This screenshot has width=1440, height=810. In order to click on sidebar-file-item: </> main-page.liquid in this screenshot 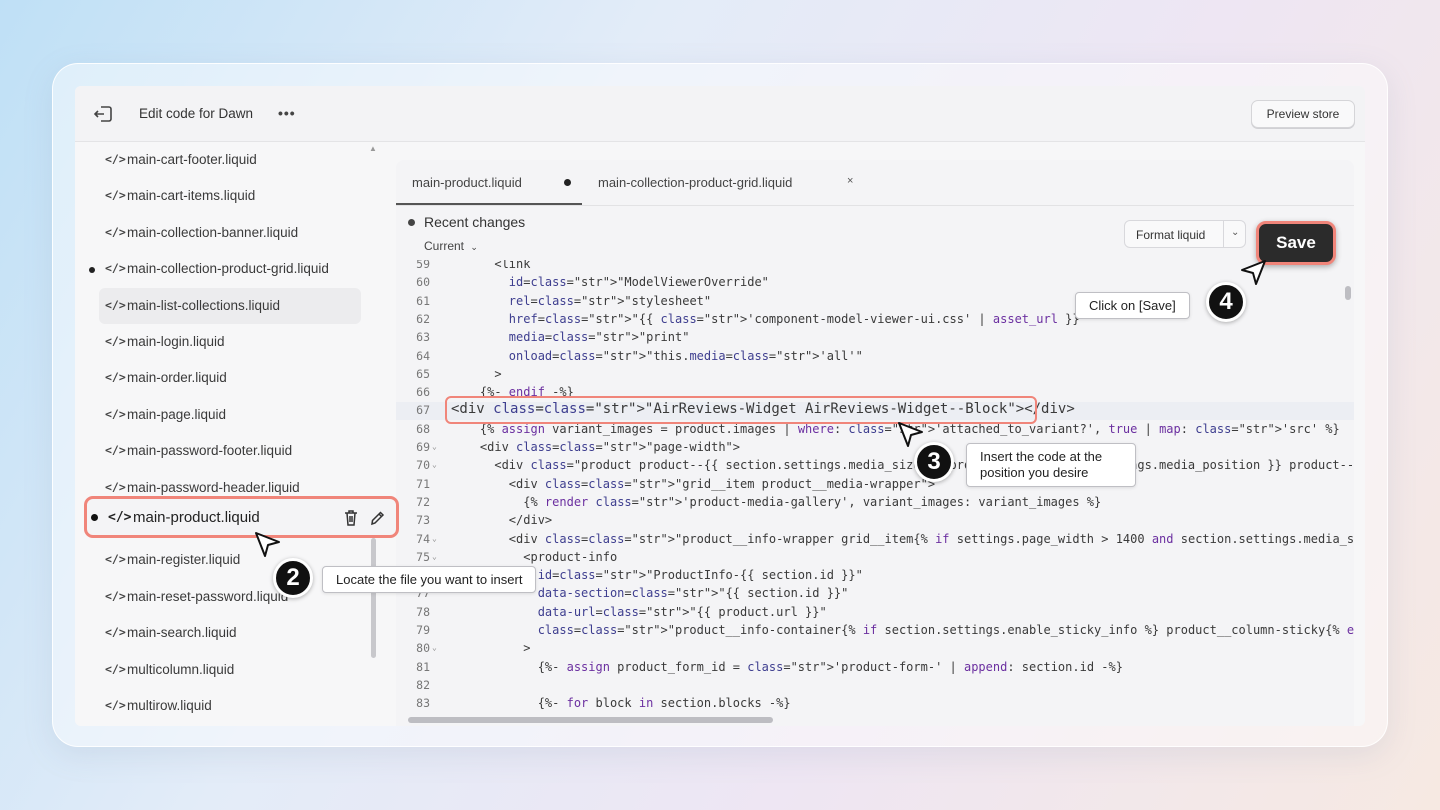, I will do `click(222, 415)`.